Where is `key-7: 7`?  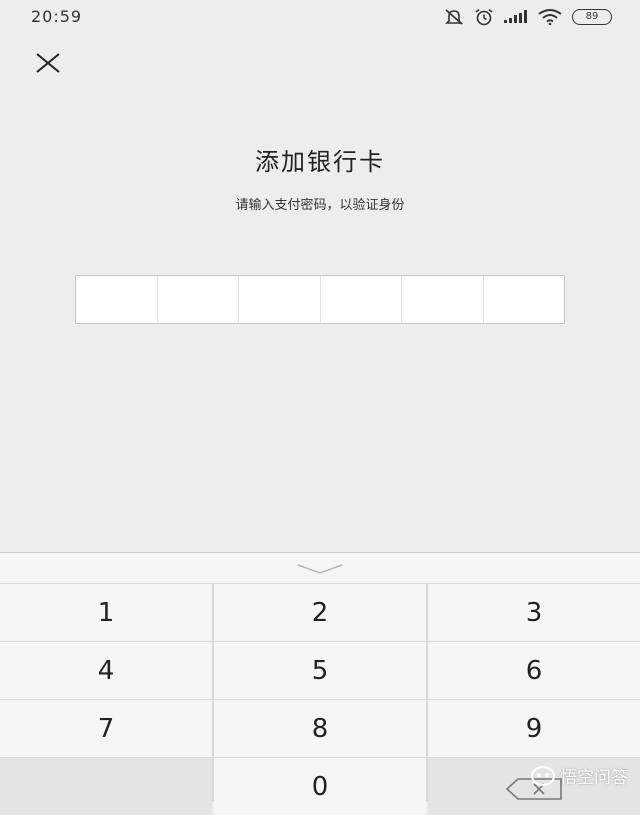 key-7: 7 is located at coordinates (106, 728).